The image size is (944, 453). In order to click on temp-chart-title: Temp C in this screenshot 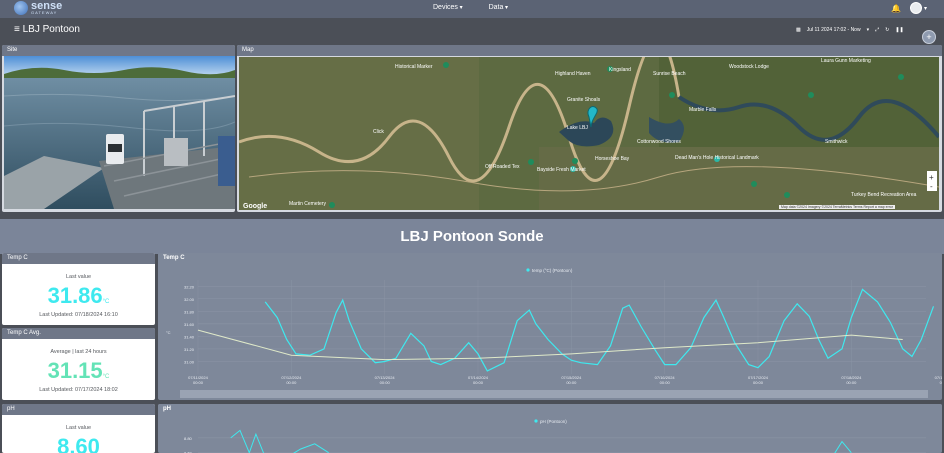, I will do `click(550, 258)`.